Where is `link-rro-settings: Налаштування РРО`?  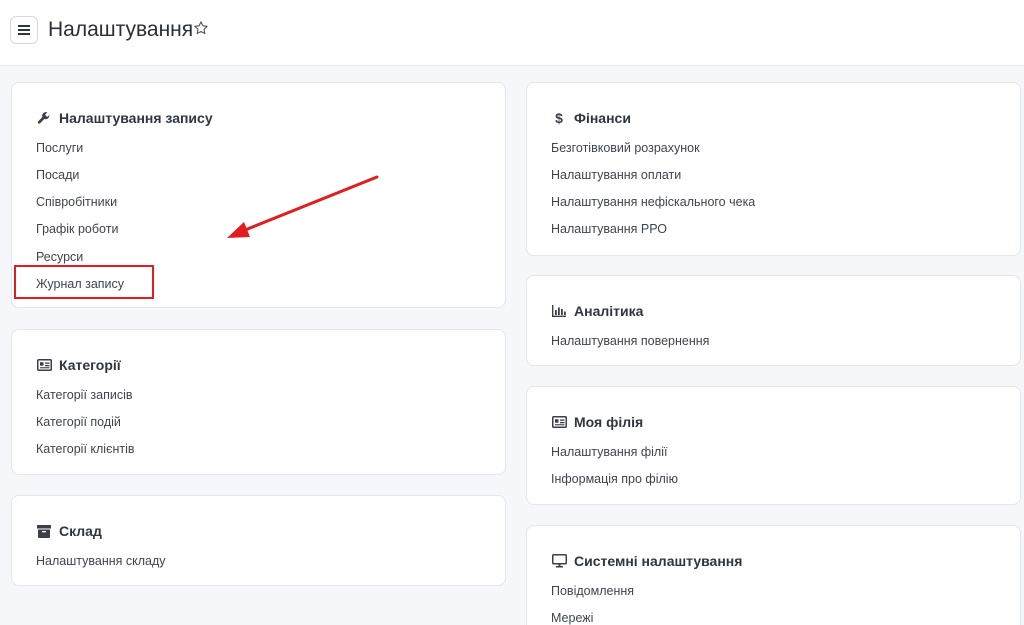
link-rro-settings: Налаштування РРО is located at coordinates (609, 229).